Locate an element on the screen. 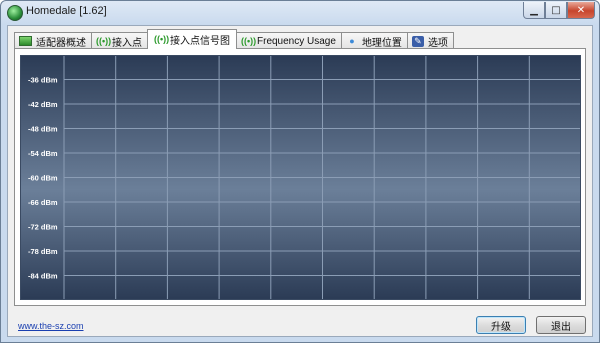 The image size is (600, 343). tab-label: 适配器概述 is located at coordinates (61, 43).